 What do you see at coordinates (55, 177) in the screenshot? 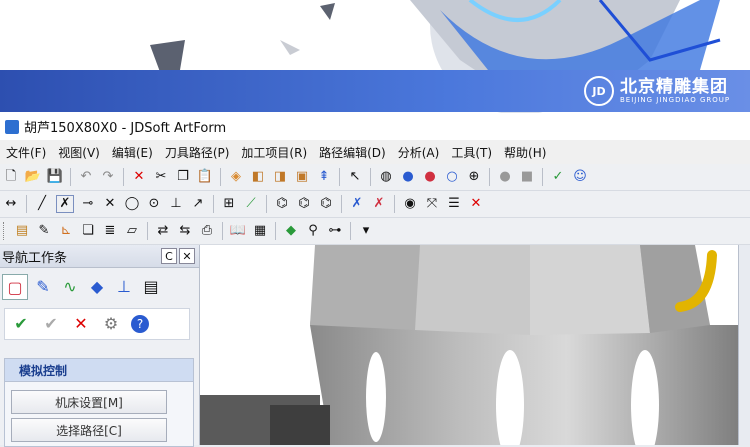
I see `save-icon: 💾` at bounding box center [55, 177].